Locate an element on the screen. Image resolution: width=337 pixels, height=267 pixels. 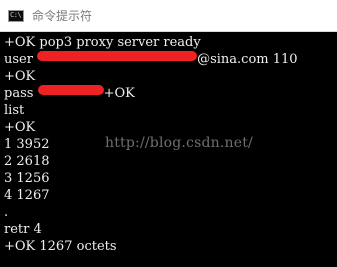
console-line: pass +OK is located at coordinates (69, 93).